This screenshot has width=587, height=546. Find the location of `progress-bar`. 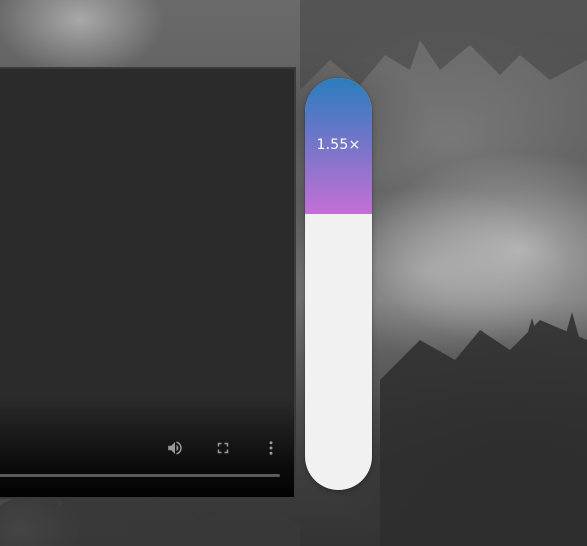

progress-bar is located at coordinates (140, 475).